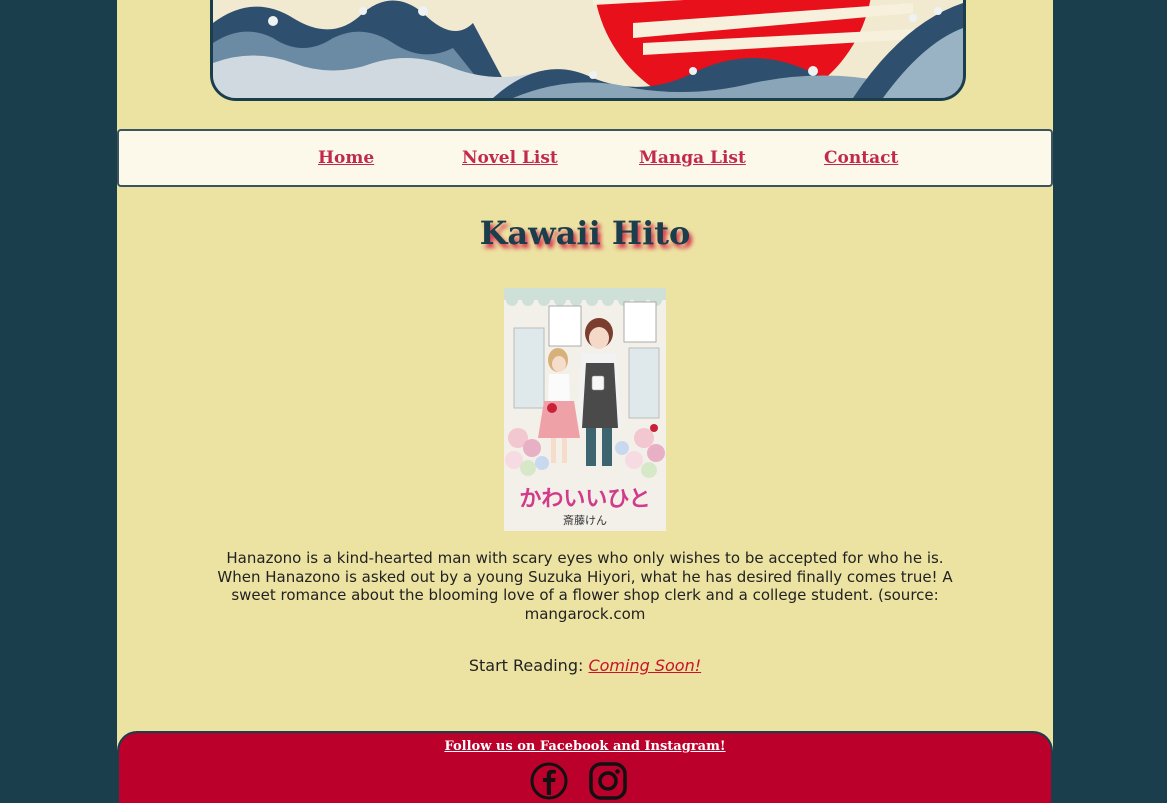 This screenshot has width=1167, height=803. Describe the element at coordinates (584, 499) in the screenshot. I see `svg-text: かわいいひと` at that location.